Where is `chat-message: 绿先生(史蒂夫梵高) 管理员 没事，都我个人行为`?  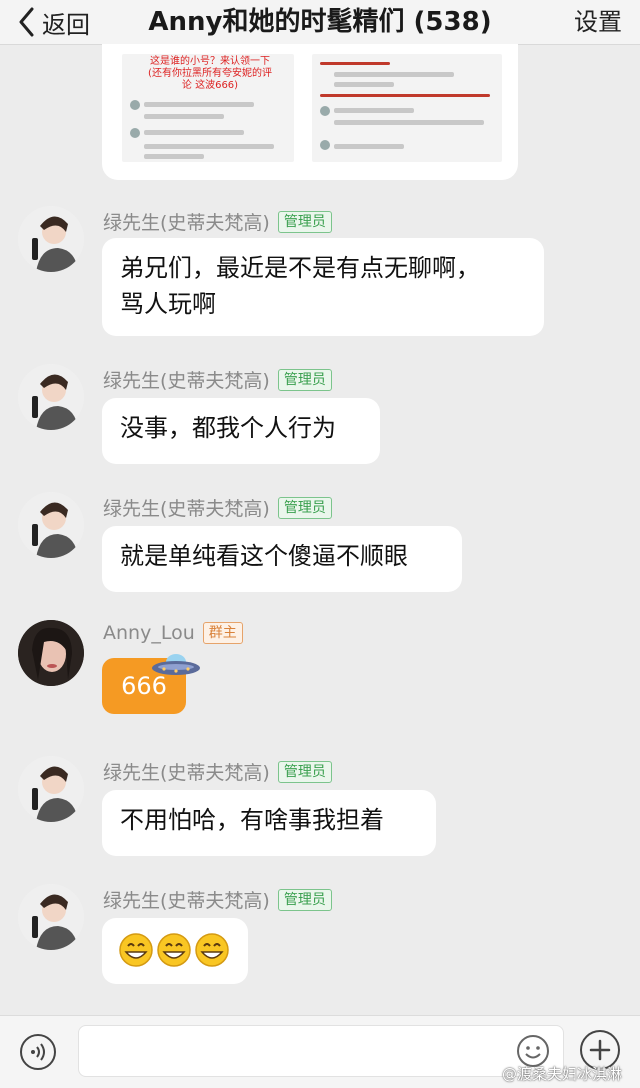 chat-message: 绿先生(史蒂夫梵高) 管理员 没事，都我个人行为 is located at coordinates (320, 415).